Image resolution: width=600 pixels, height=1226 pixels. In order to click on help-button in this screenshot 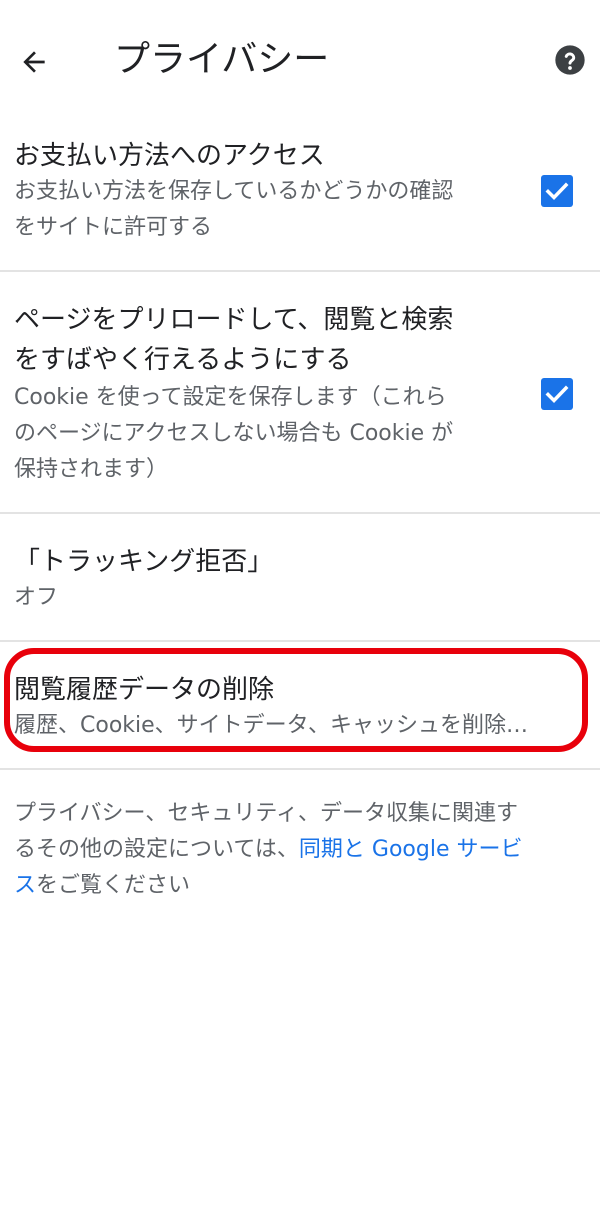, I will do `click(570, 60)`.